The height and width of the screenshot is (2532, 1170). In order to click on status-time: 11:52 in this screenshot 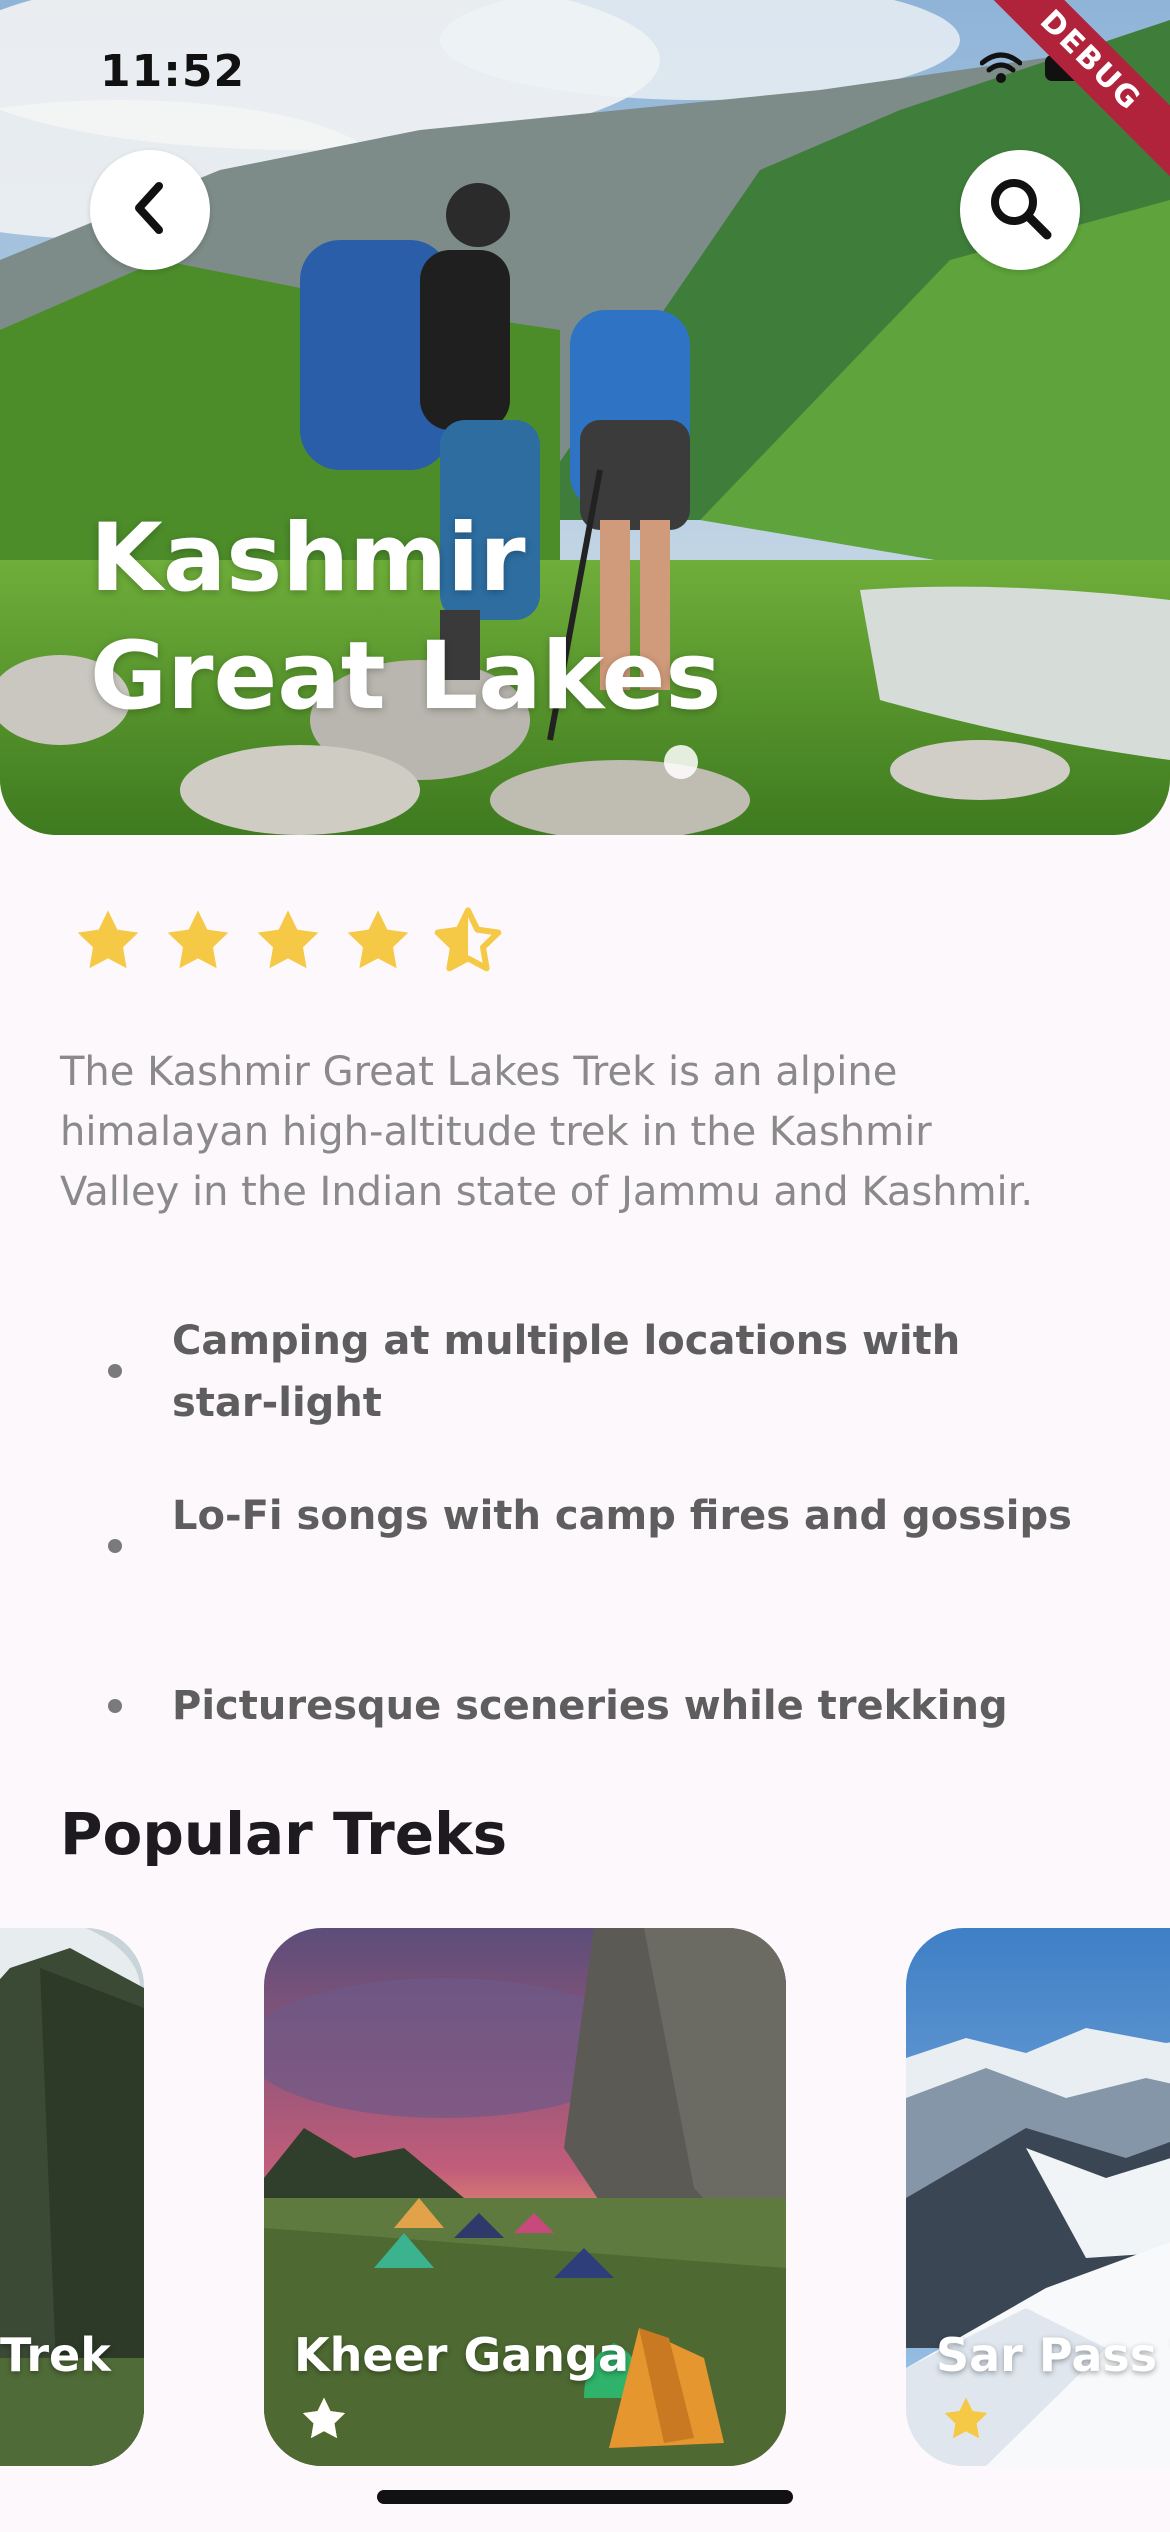, I will do `click(173, 71)`.